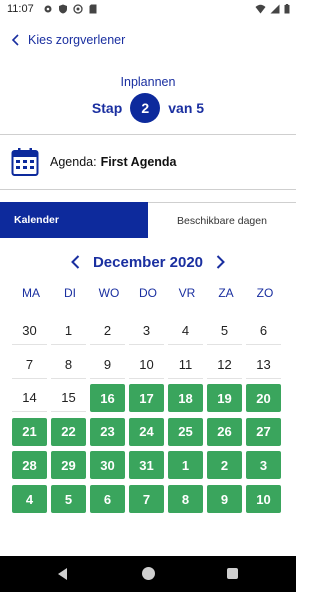 The width and height of the screenshot is (320, 592). What do you see at coordinates (263, 431) in the screenshot?
I see `available-day-cell: 27` at bounding box center [263, 431].